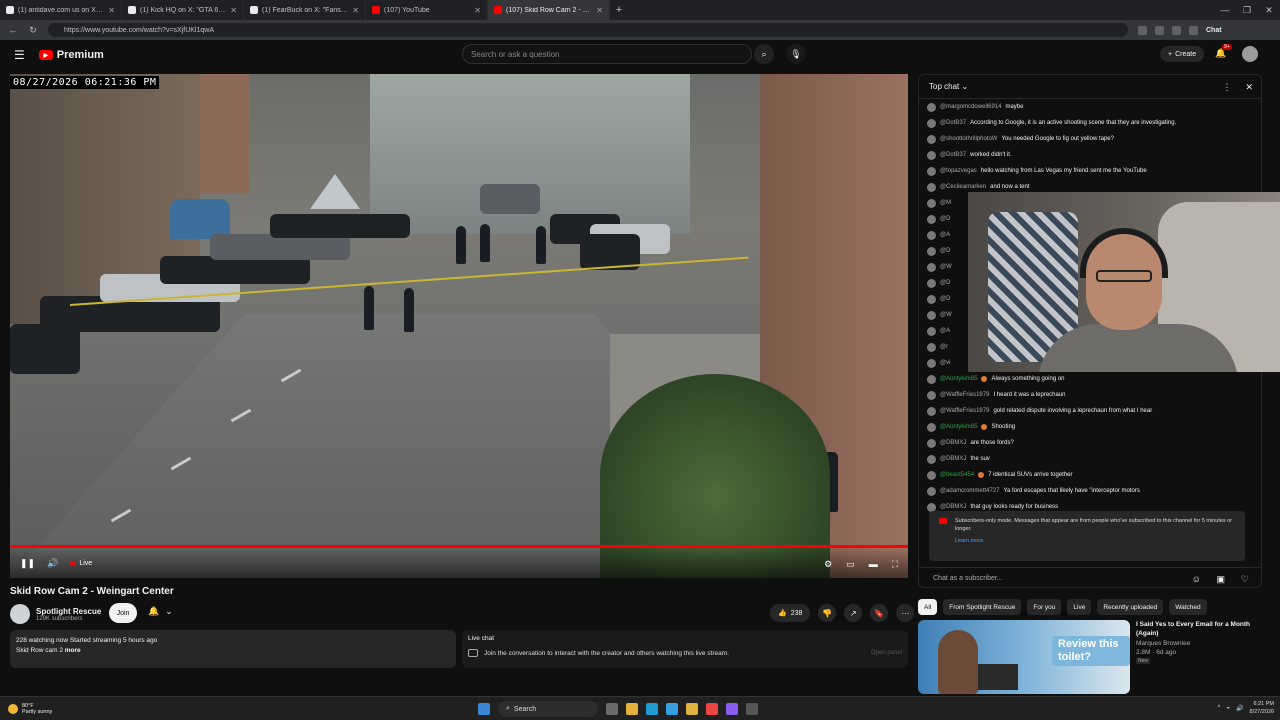  What do you see at coordinates (548, 709) in the screenshot?
I see `taskbar-search: ⌕ Search` at bounding box center [548, 709].